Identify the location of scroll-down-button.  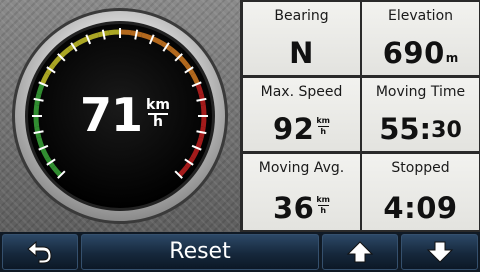
(439, 252).